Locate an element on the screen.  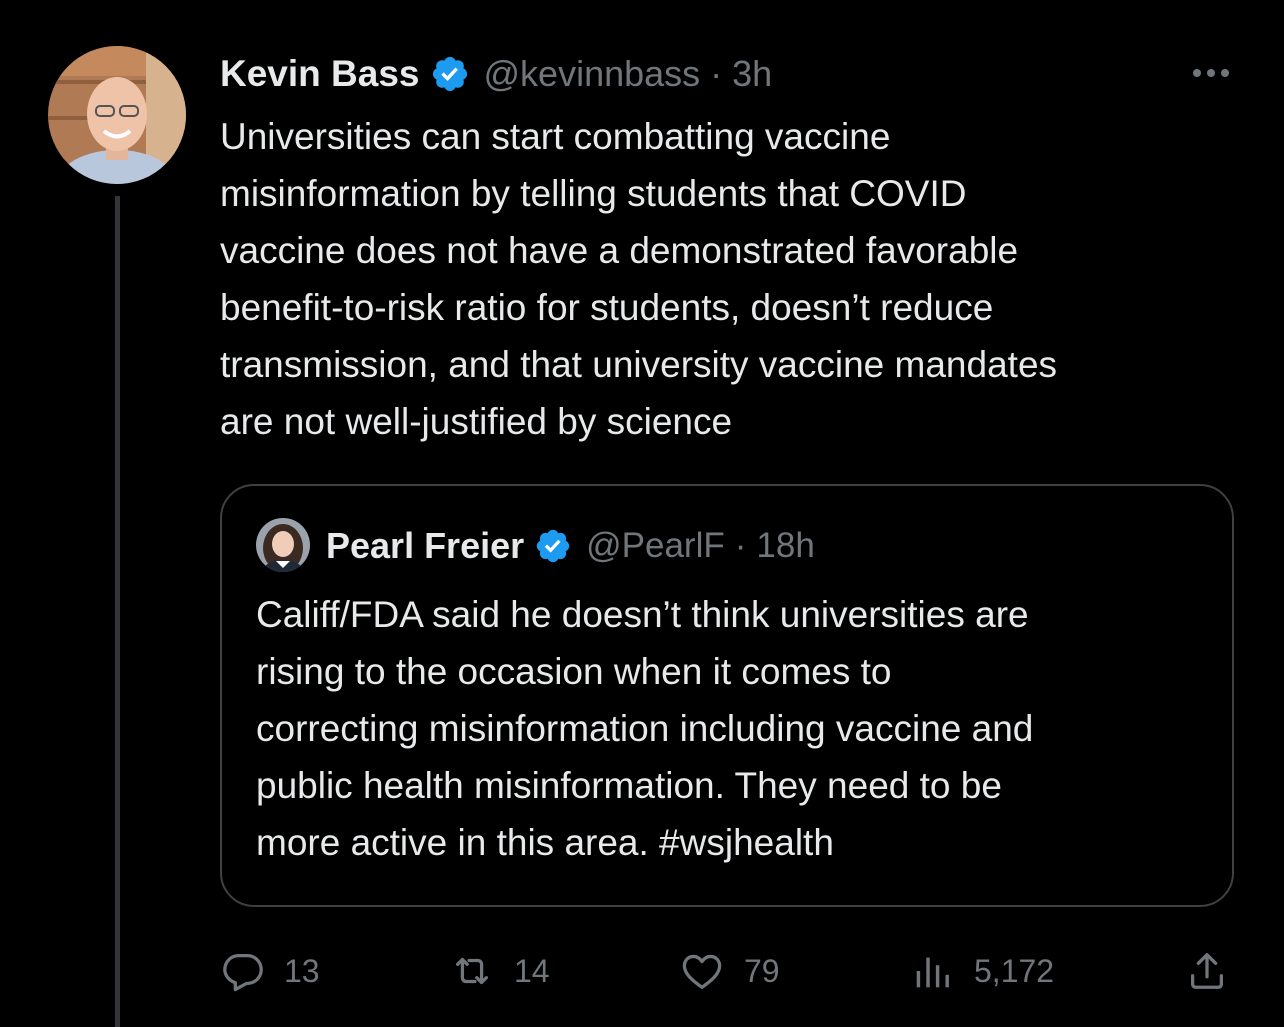
share-icon is located at coordinates (1207, 971).